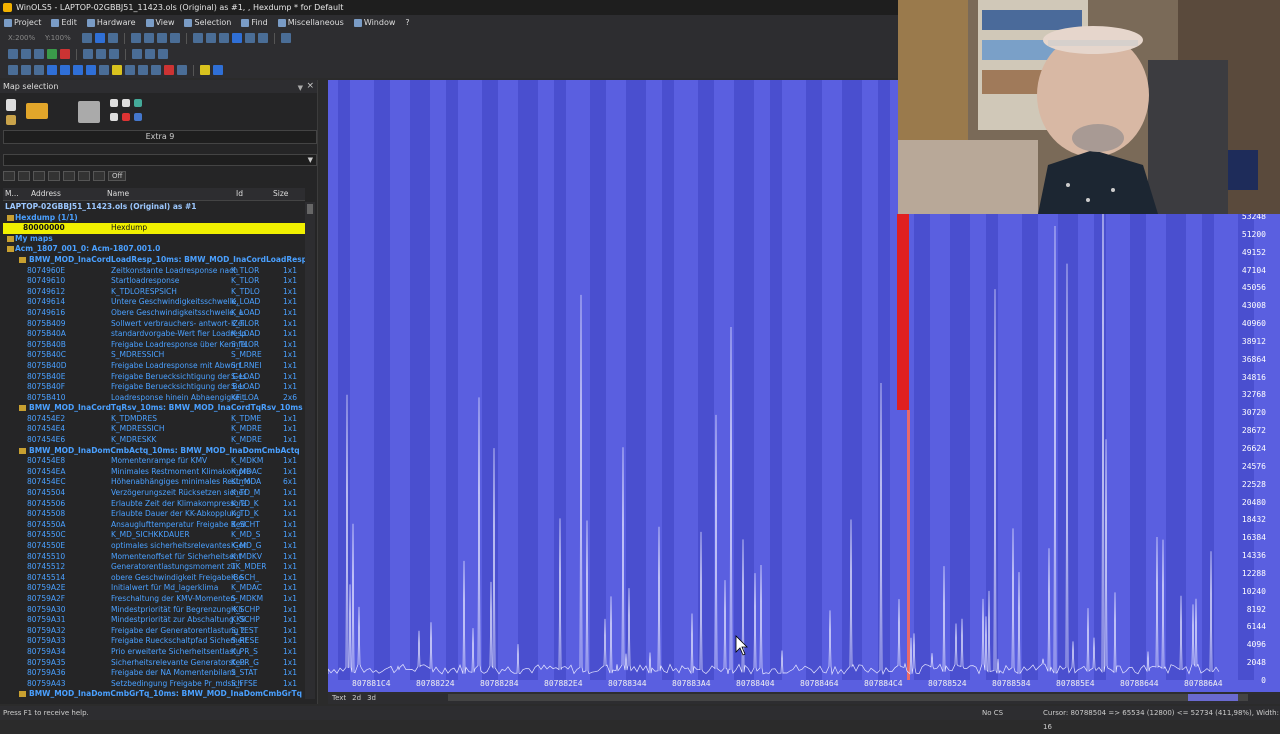 This screenshot has width=1280, height=734. Describe the element at coordinates (310, 22) in the screenshot. I see `menu-miscellaneous: Miscellaneous` at that location.